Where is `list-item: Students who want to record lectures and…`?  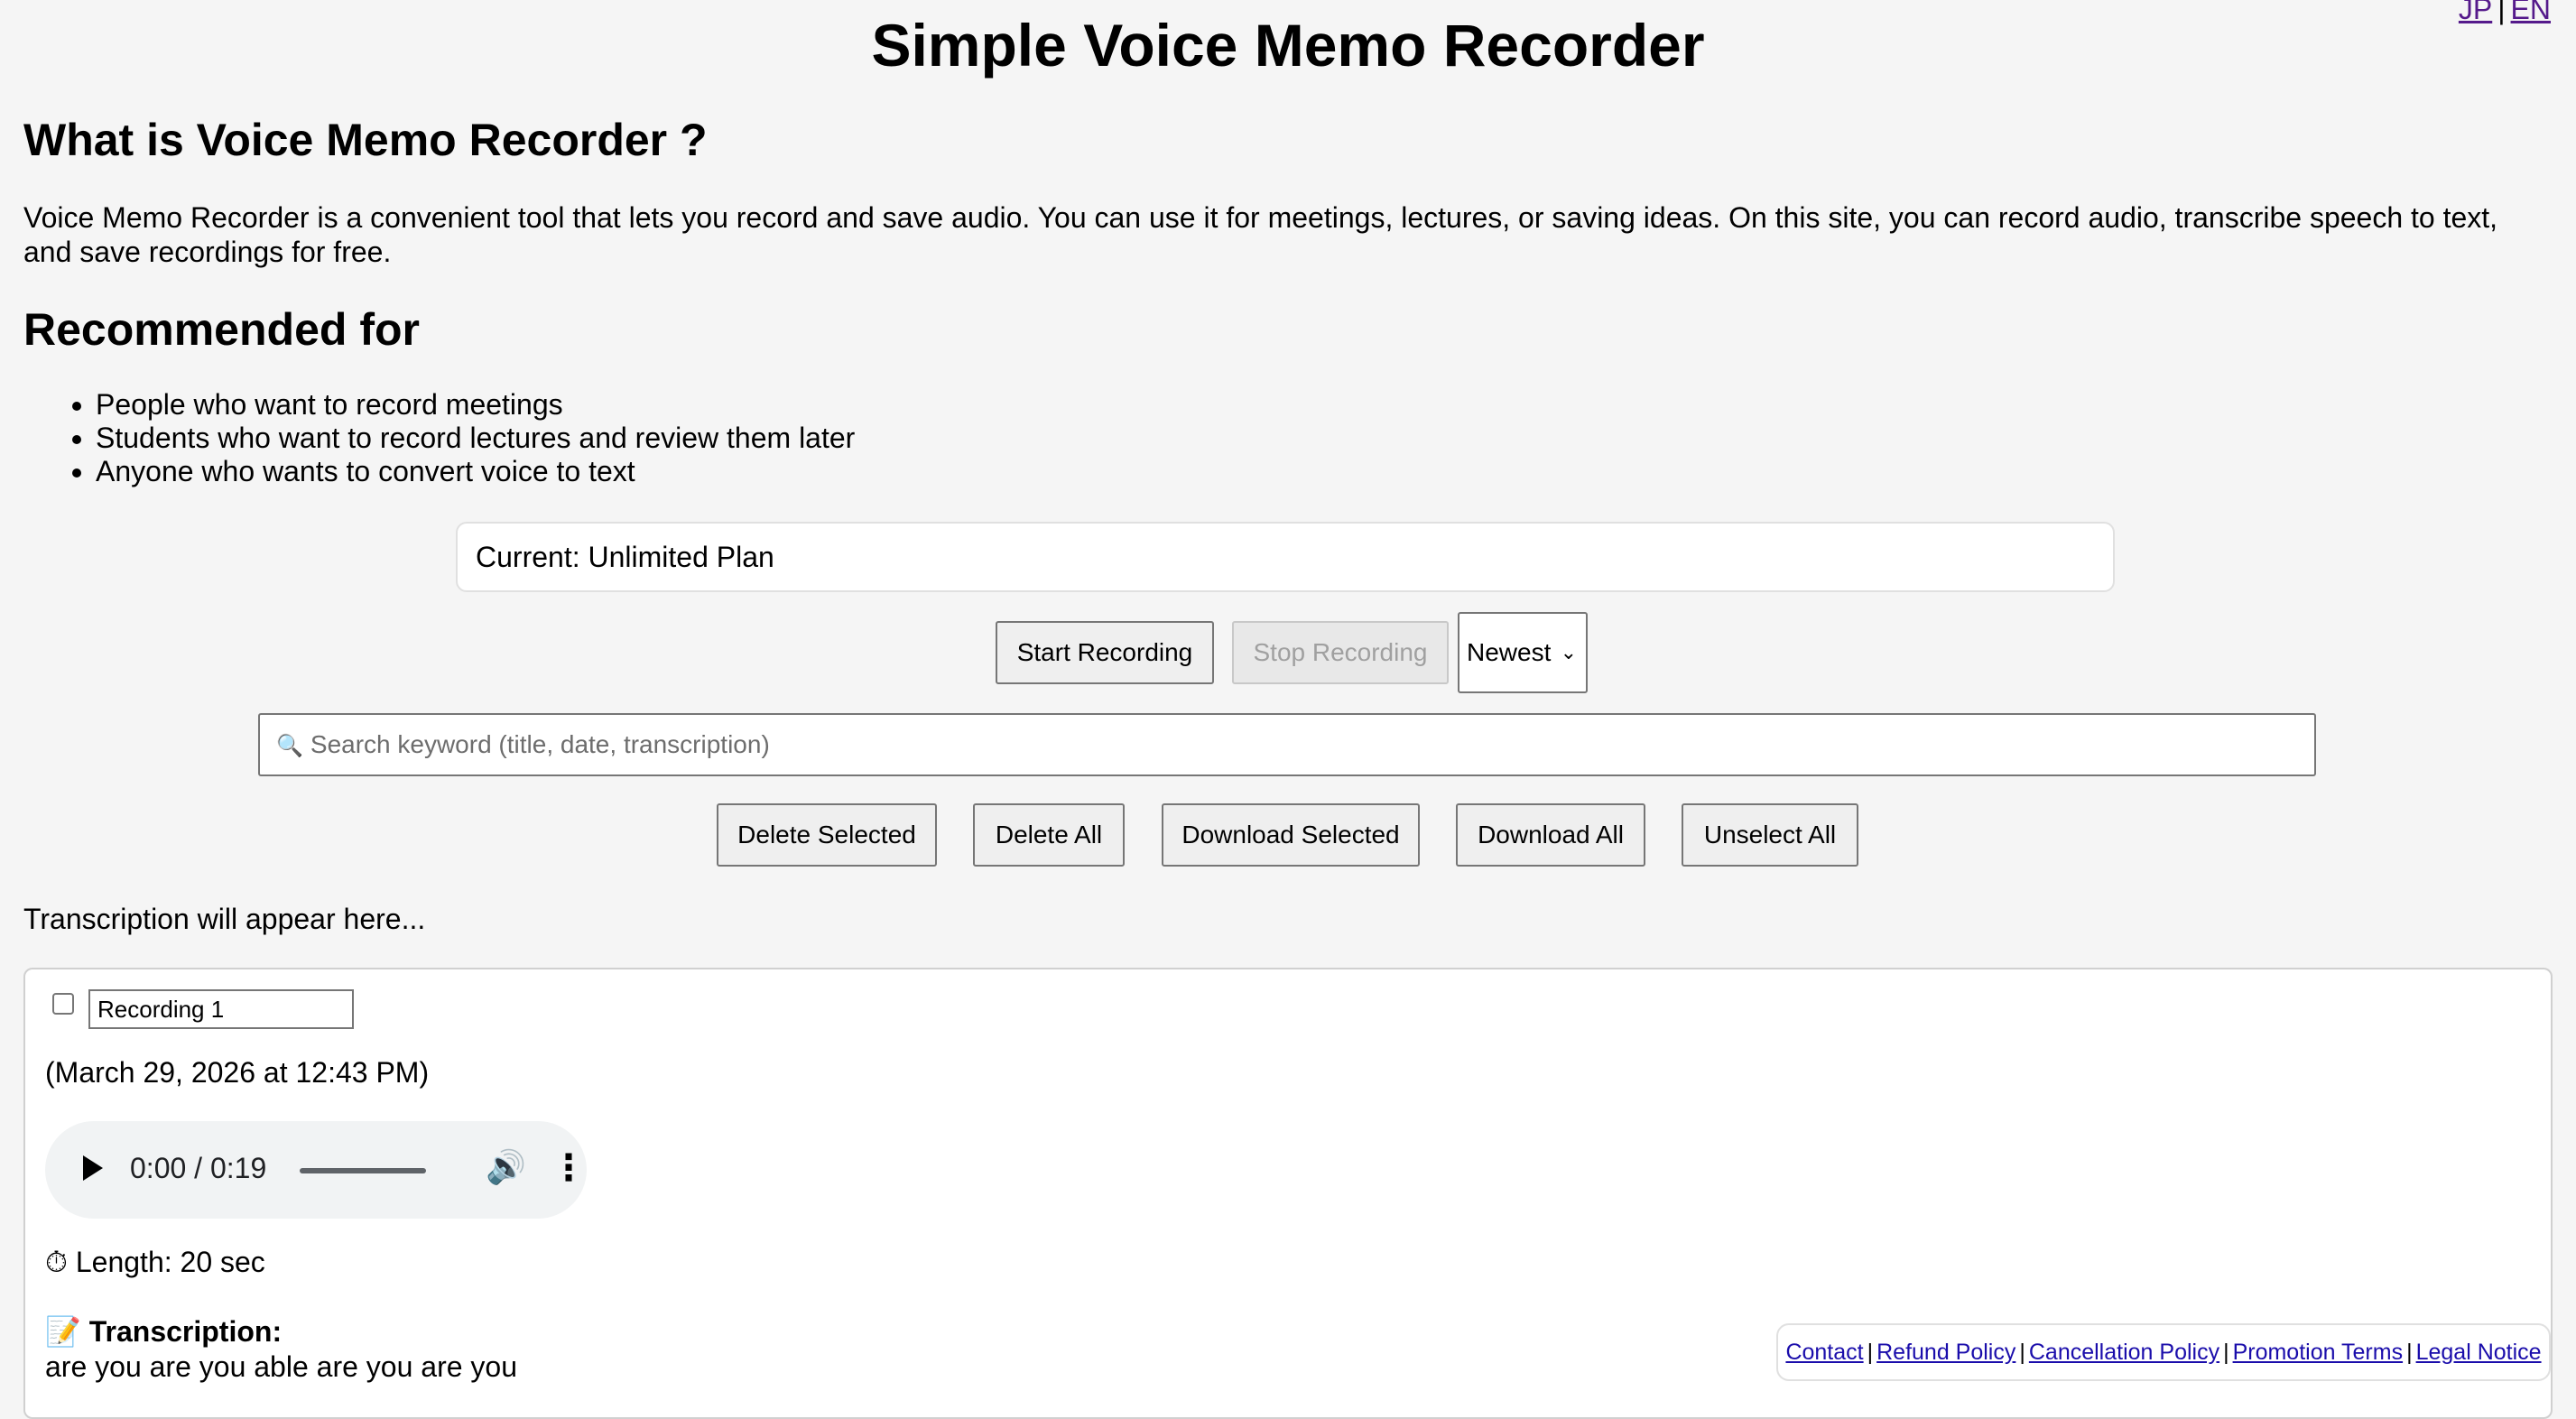
list-item: Students who want to record lectures and… is located at coordinates (475, 439).